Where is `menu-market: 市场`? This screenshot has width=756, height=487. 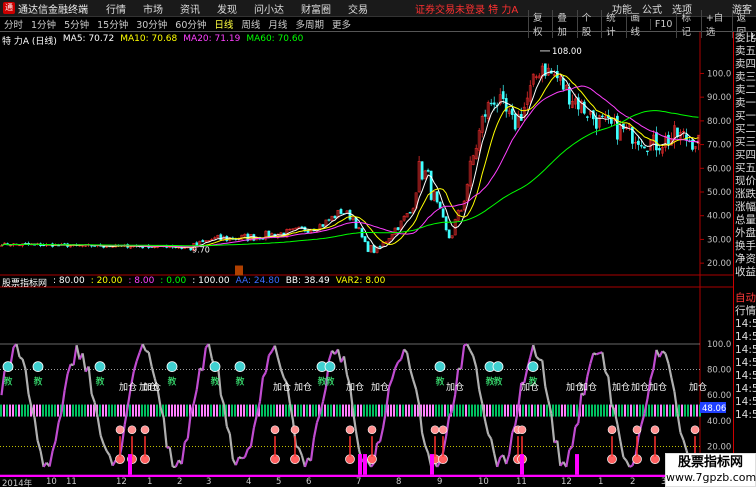 menu-market: 市场 is located at coordinates (153, 8).